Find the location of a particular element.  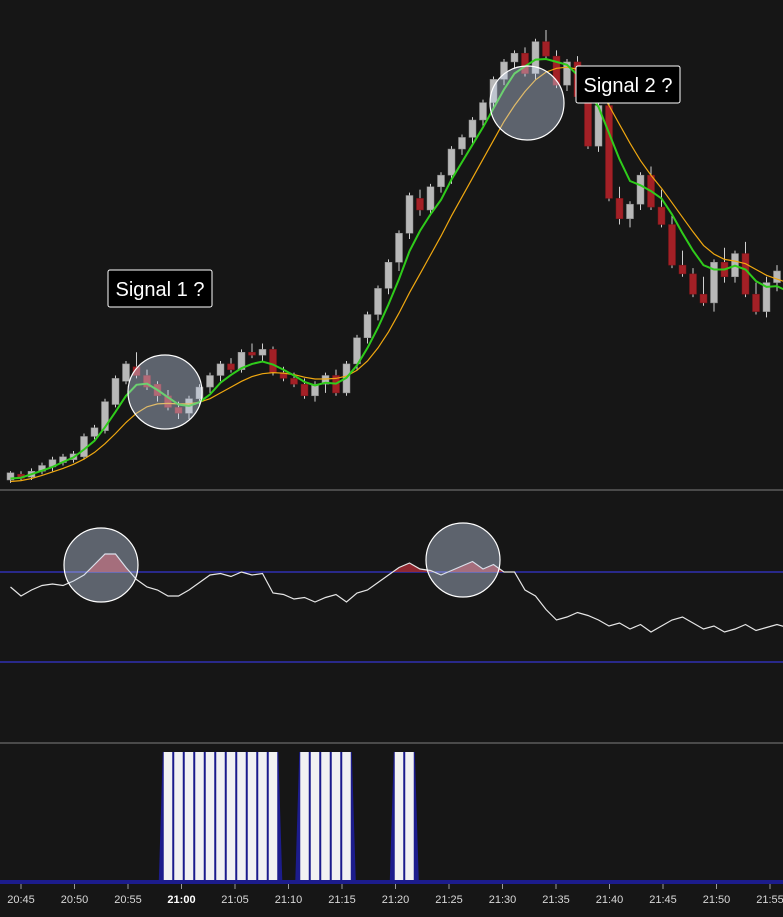

signal1-price-highlight is located at coordinates (165, 392).